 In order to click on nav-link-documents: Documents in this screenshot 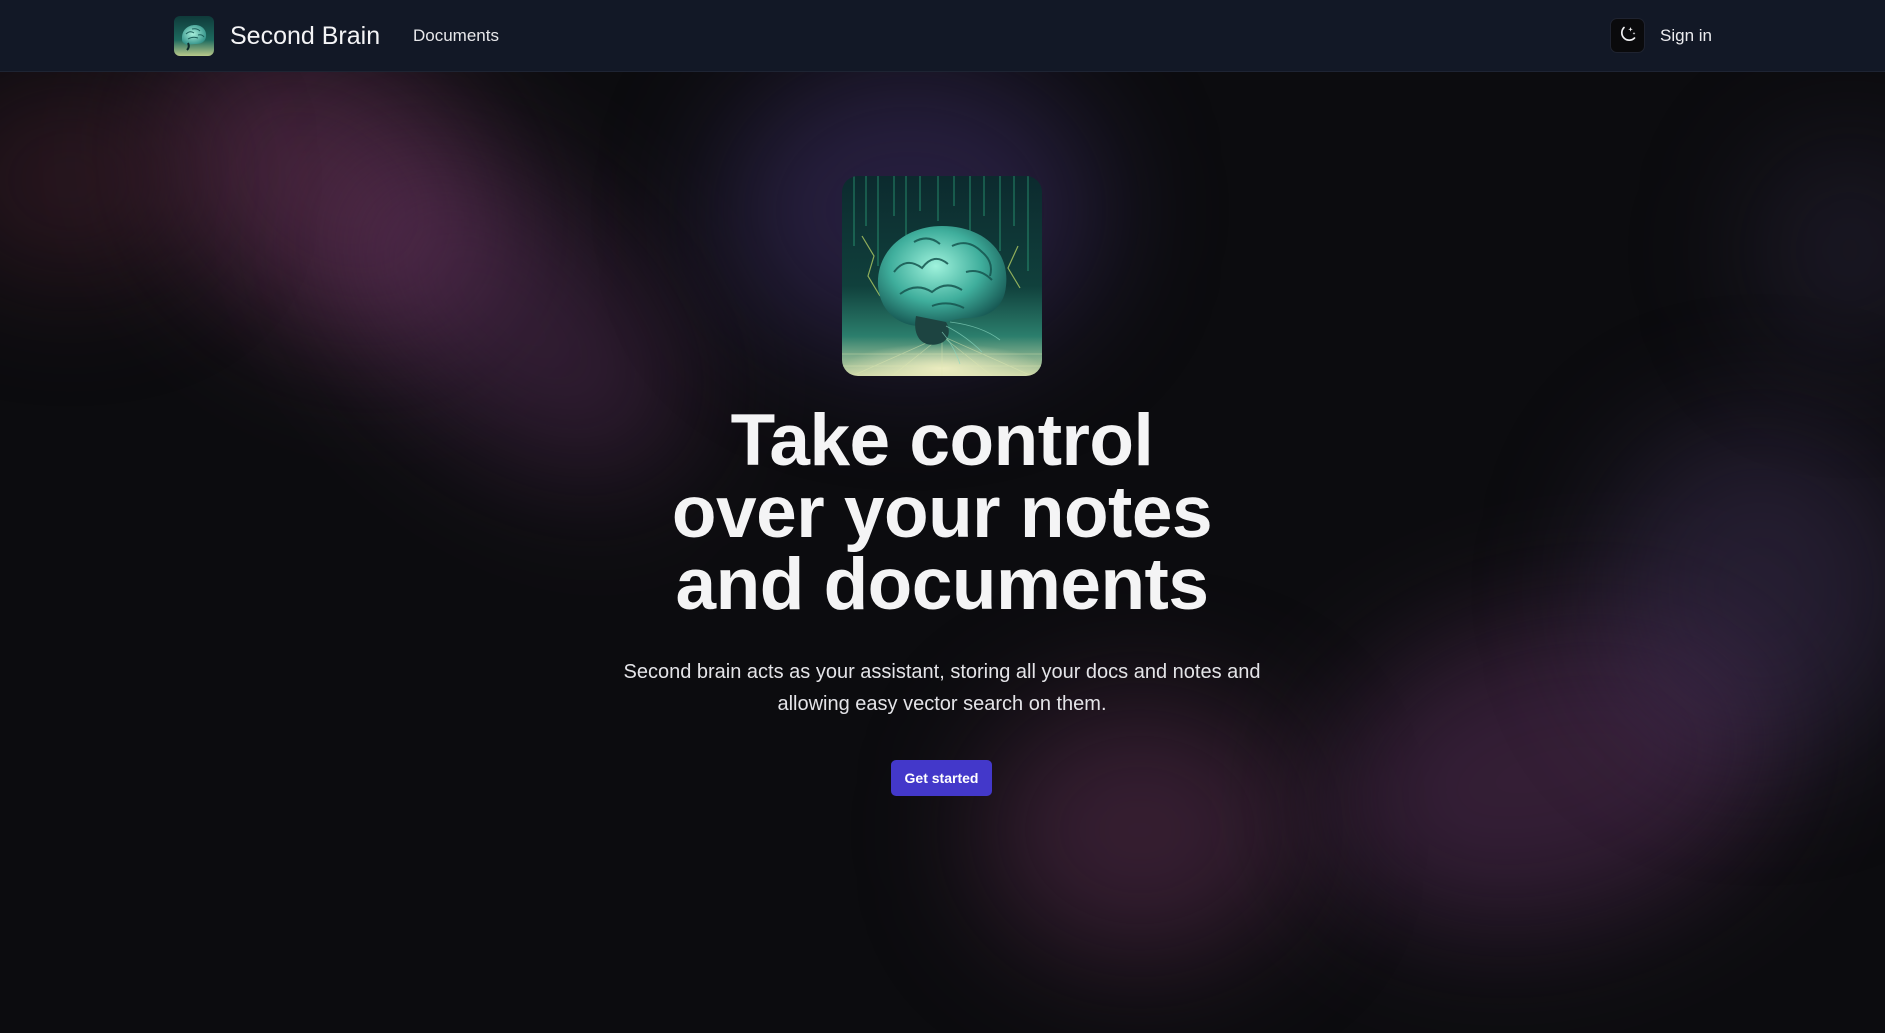, I will do `click(456, 36)`.